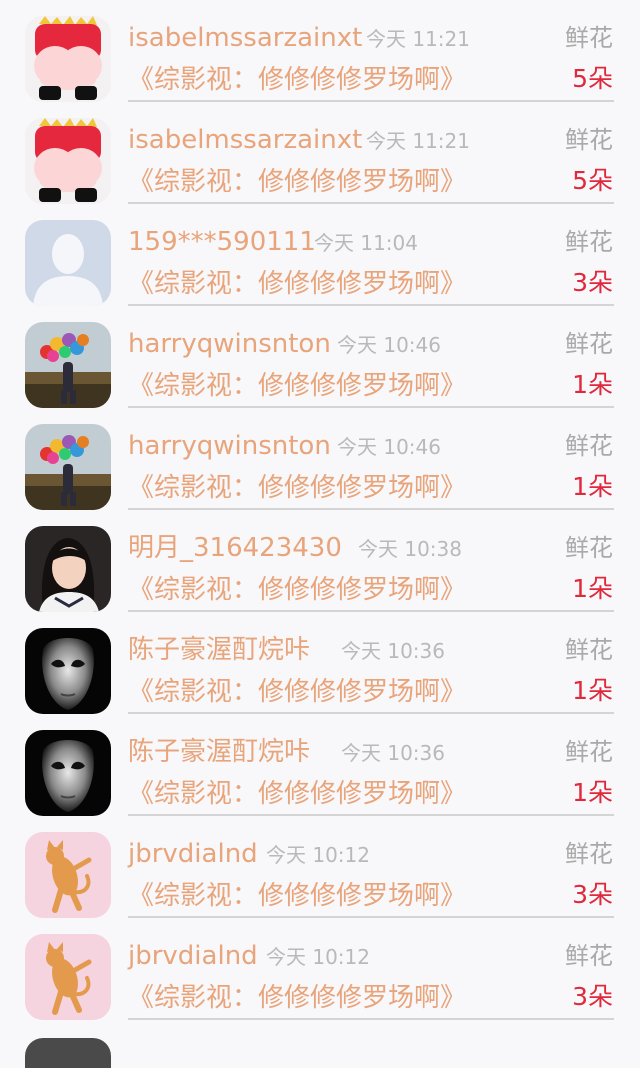 This screenshot has width=640, height=1068. What do you see at coordinates (371, 1019) in the screenshot?
I see `divider` at bounding box center [371, 1019].